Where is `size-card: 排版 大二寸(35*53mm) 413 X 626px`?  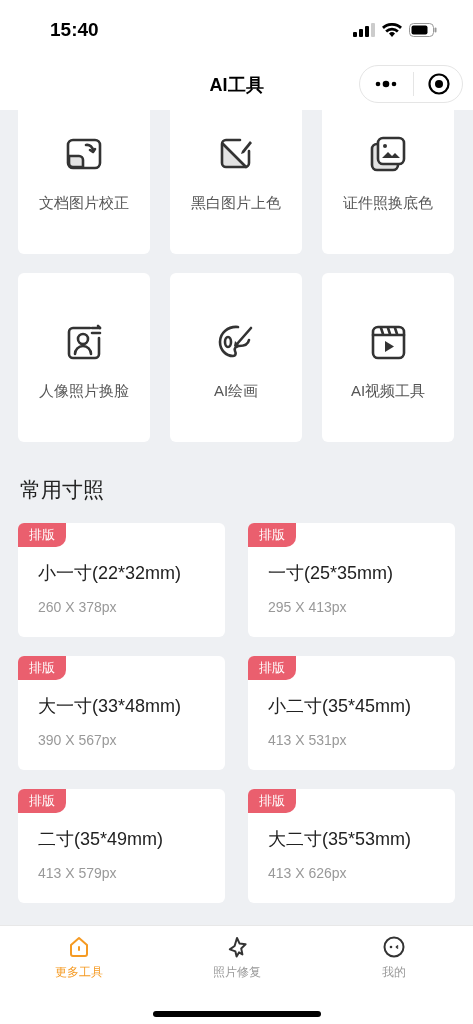
size-card: 排版 大二寸(35*53mm) 413 X 626px is located at coordinates (351, 846).